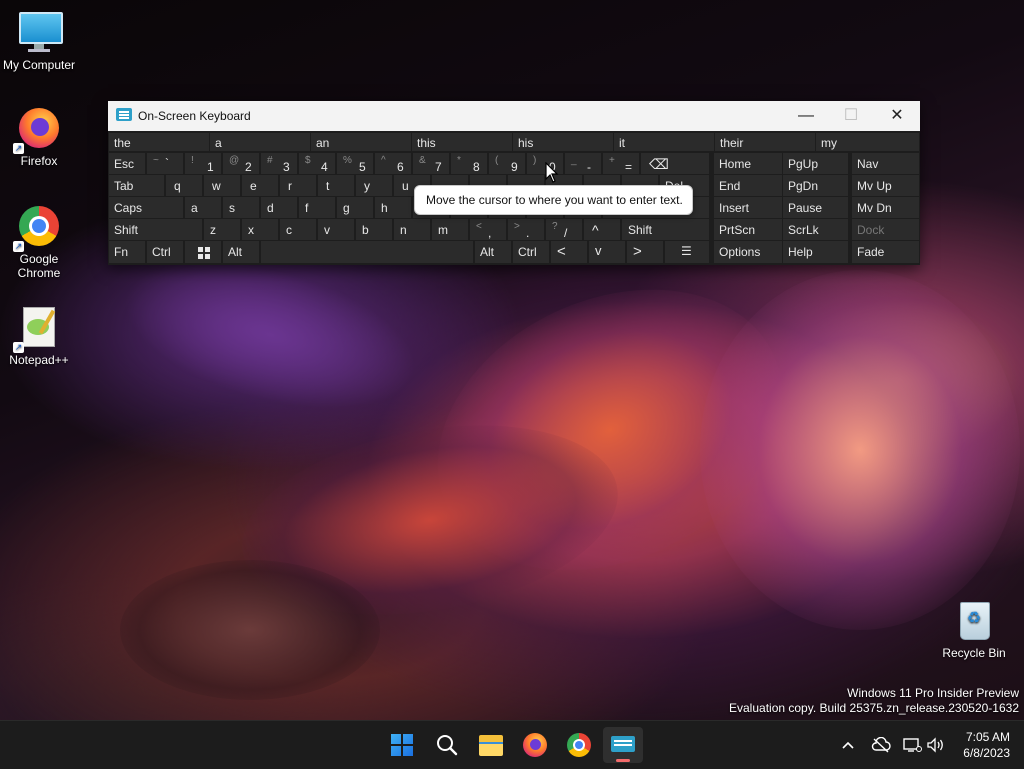 The width and height of the screenshot is (1024, 769). Describe the element at coordinates (462, 142) in the screenshot. I see `prediction-this: this` at that location.